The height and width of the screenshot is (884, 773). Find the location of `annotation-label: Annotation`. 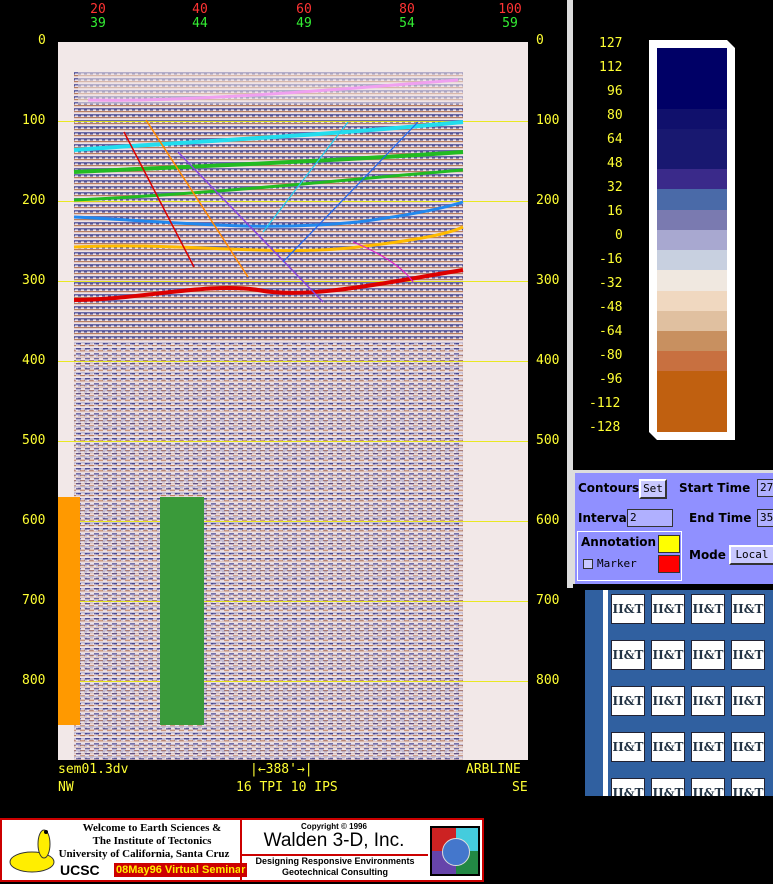

annotation-label: Annotation is located at coordinates (619, 542).